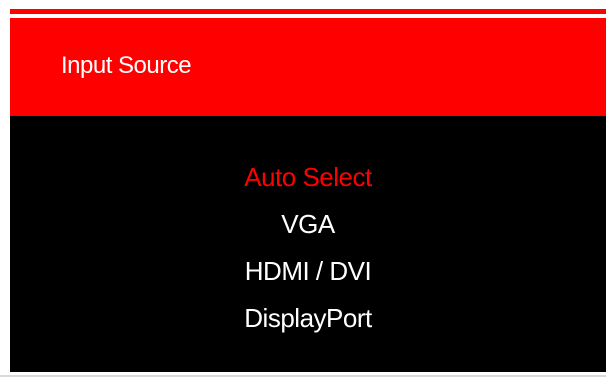 Image resolution: width=606 pixels, height=380 pixels. I want to click on menu-item-auto-select: Auto Select, so click(308, 177).